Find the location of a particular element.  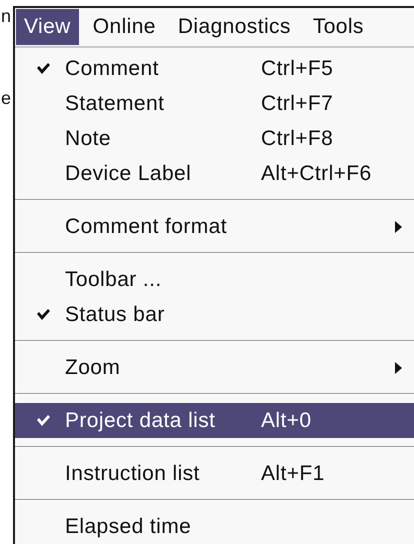

menu-item: Note Ctrl+F8 is located at coordinates (214, 138).